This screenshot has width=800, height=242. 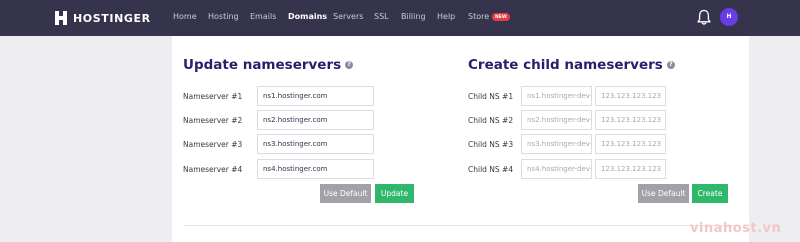 What do you see at coordinates (461, 225) in the screenshot?
I see `card-divider` at bounding box center [461, 225].